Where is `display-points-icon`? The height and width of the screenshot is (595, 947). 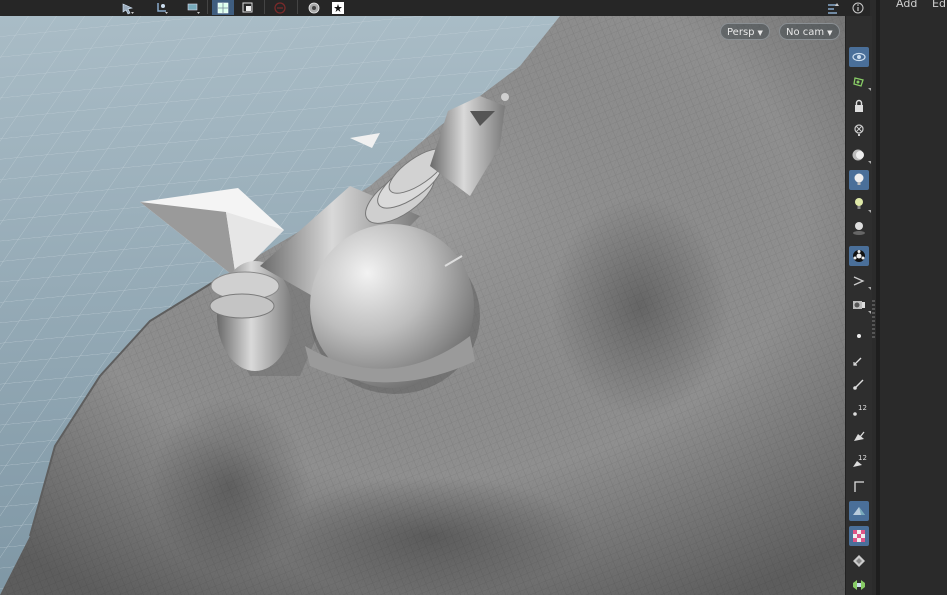
display-points-icon is located at coordinates (860, 281).